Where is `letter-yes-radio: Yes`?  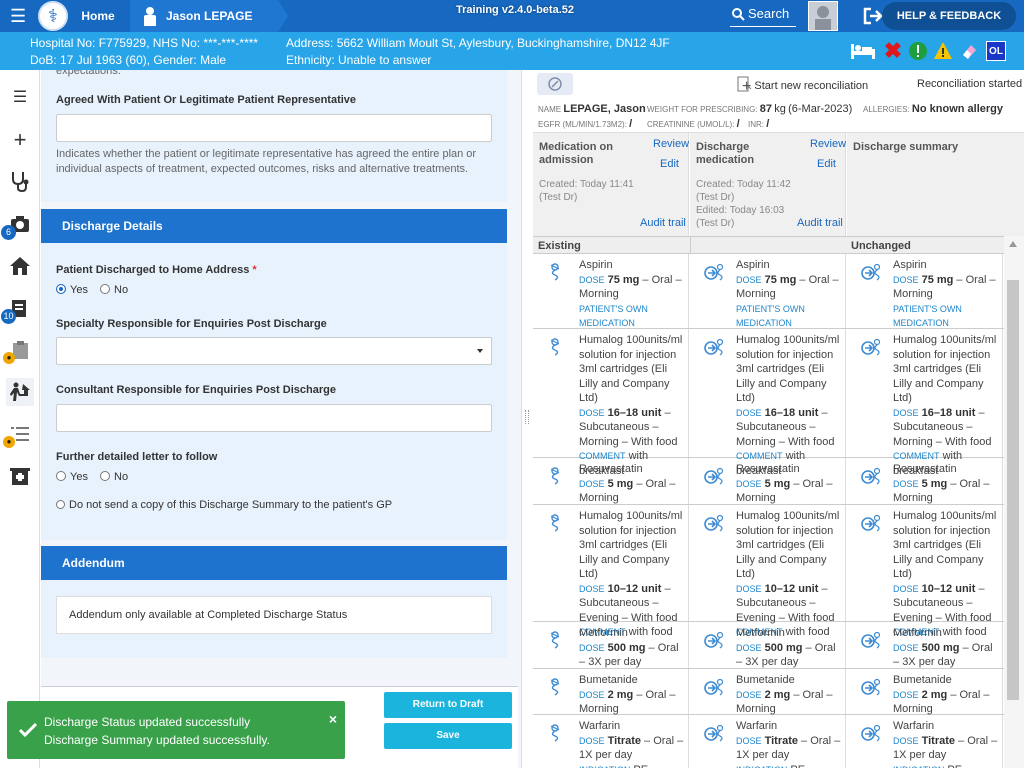
letter-yes-radio: Yes is located at coordinates (72, 477).